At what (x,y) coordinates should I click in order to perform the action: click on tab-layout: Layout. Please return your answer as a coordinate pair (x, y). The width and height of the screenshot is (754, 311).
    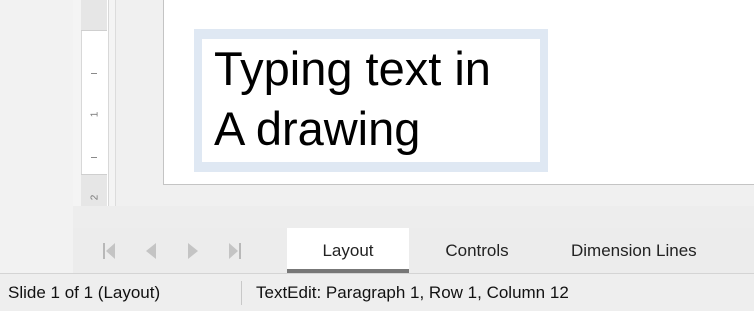
    Looking at the image, I should click on (348, 250).